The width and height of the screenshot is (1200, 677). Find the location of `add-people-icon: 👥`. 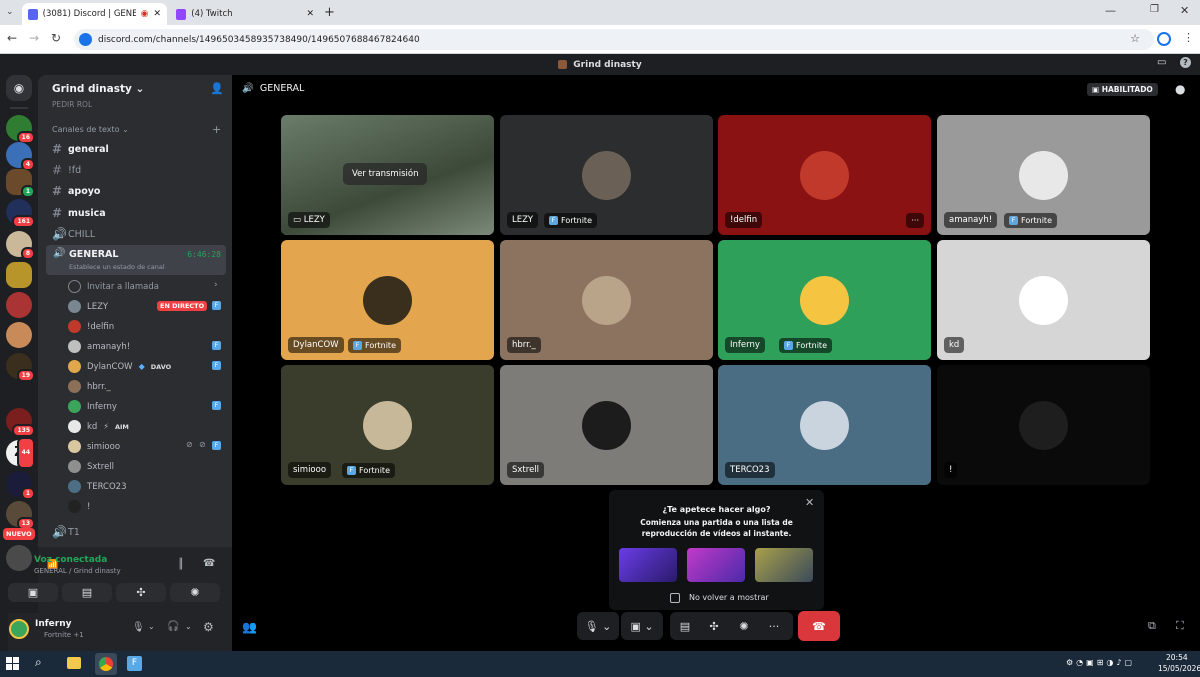

add-people-icon: 👥 is located at coordinates (249, 627).